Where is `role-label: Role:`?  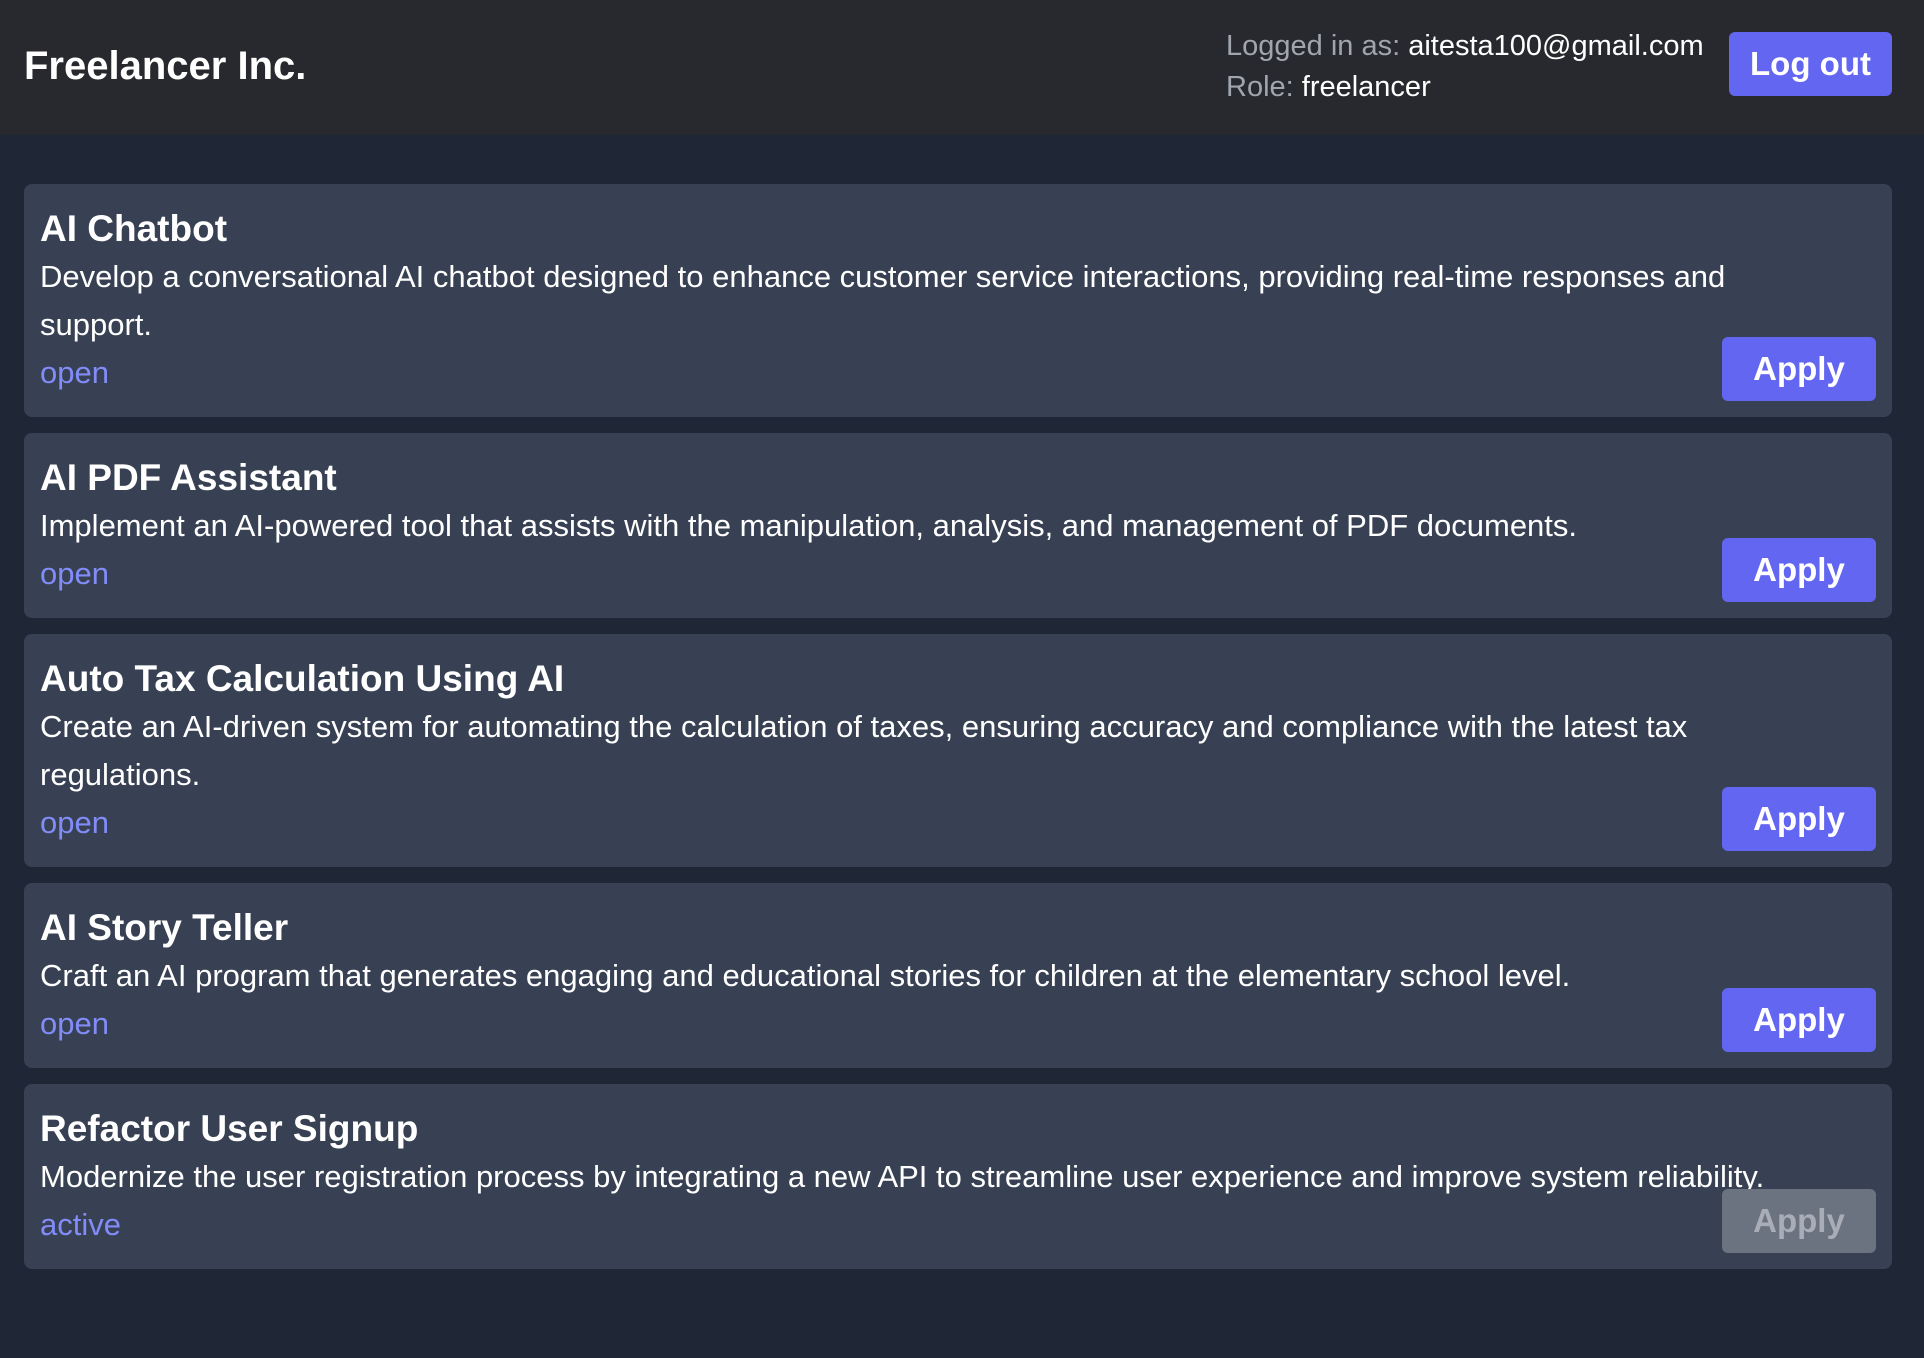 role-label: Role: is located at coordinates (1260, 87).